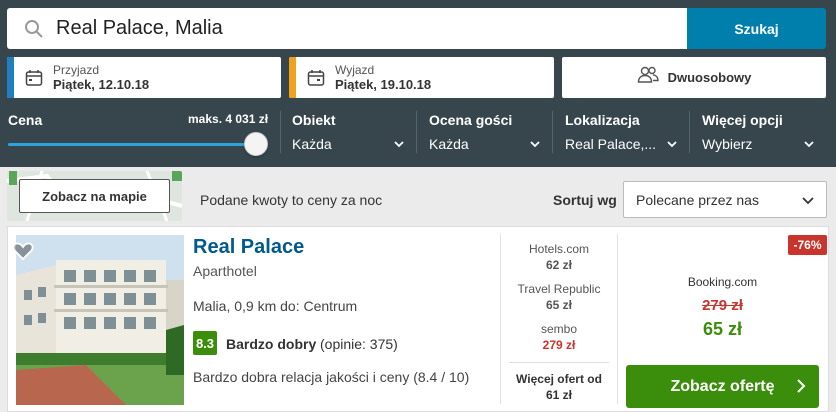 The image size is (836, 412). I want to click on deal-item: Travel Republic 65 zł, so click(559, 297).